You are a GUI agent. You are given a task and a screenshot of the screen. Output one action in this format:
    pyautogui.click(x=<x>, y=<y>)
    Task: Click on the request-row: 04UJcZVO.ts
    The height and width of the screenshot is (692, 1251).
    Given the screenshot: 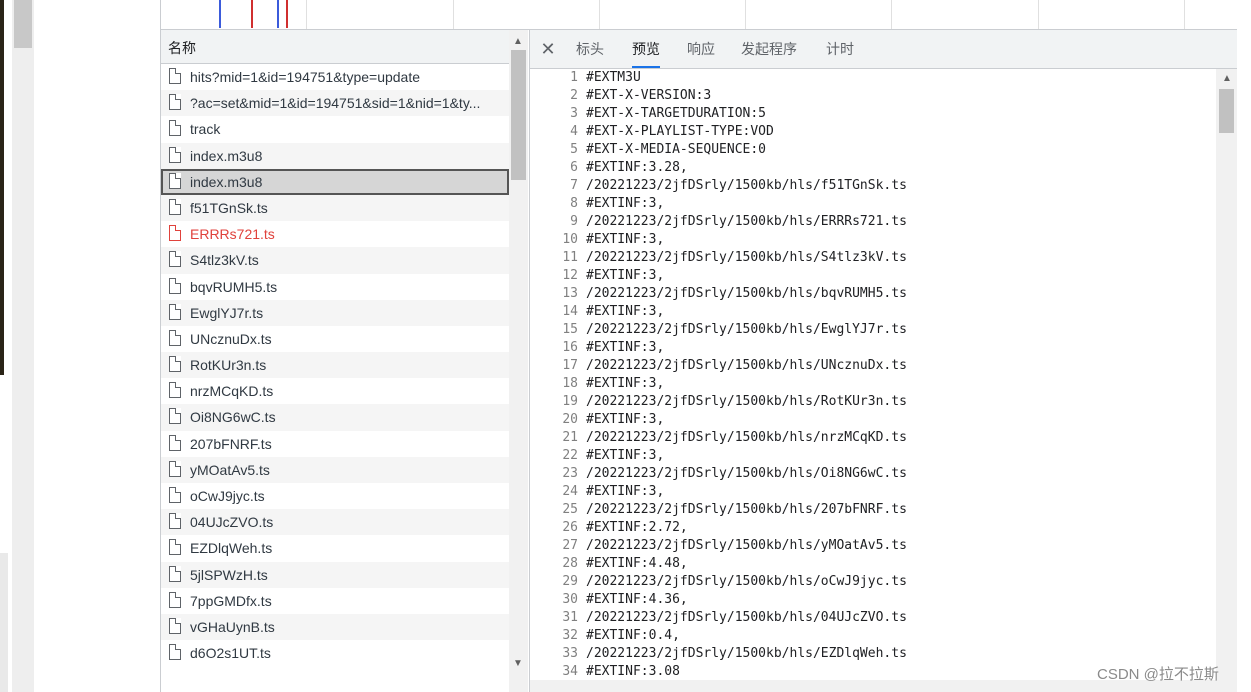 What is the action you would take?
    pyautogui.click(x=335, y=522)
    